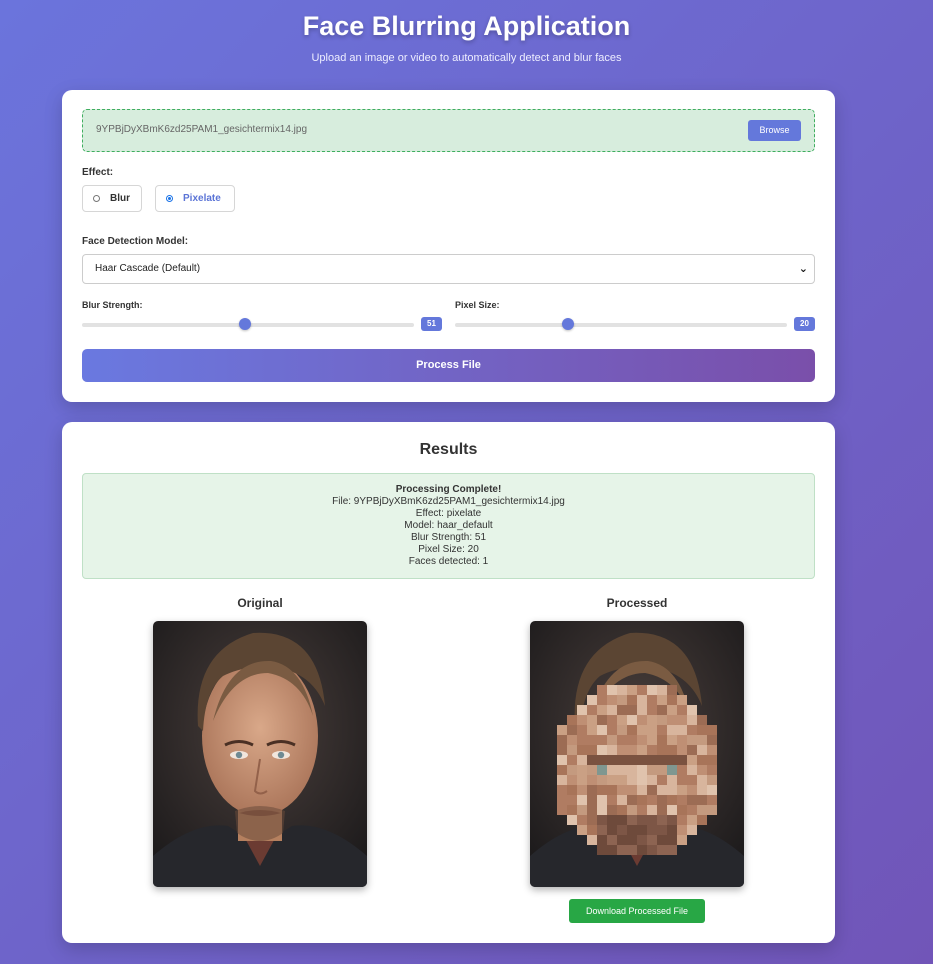 The width and height of the screenshot is (933, 964). Describe the element at coordinates (448, 537) in the screenshot. I see `status-line-blur: Blur Strength: 51` at that location.